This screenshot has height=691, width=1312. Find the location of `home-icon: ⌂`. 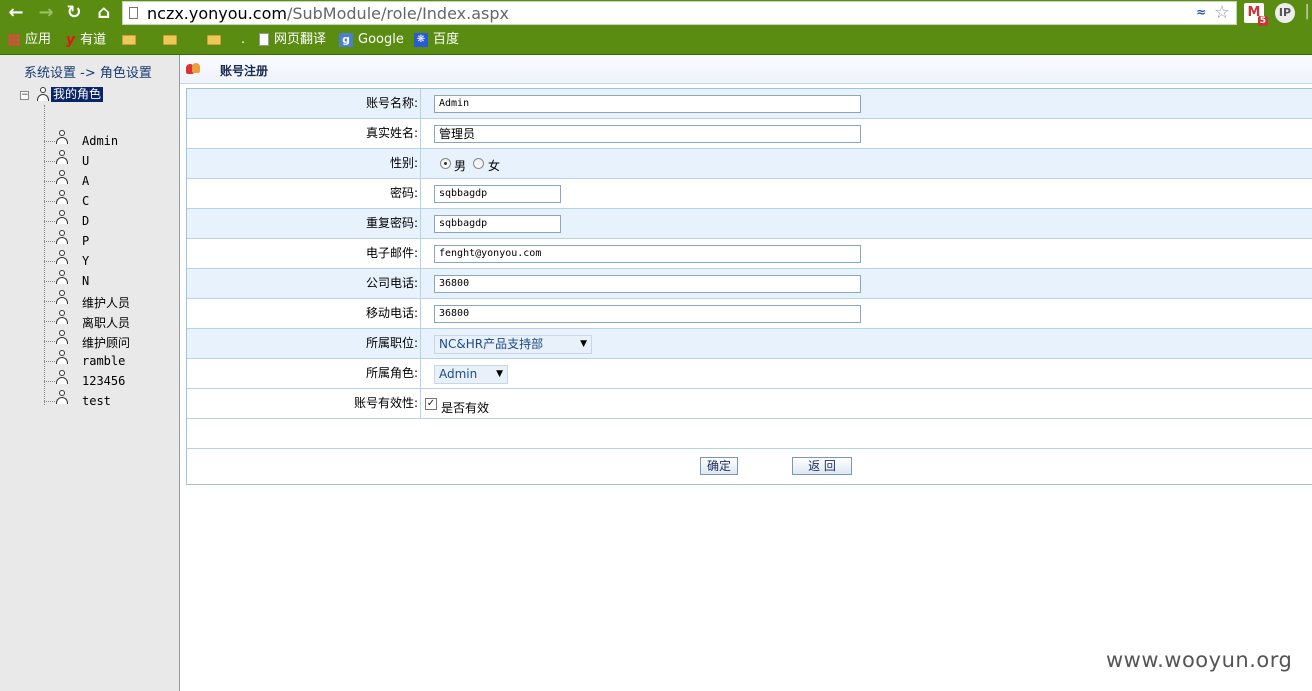

home-icon: ⌂ is located at coordinates (104, 13).